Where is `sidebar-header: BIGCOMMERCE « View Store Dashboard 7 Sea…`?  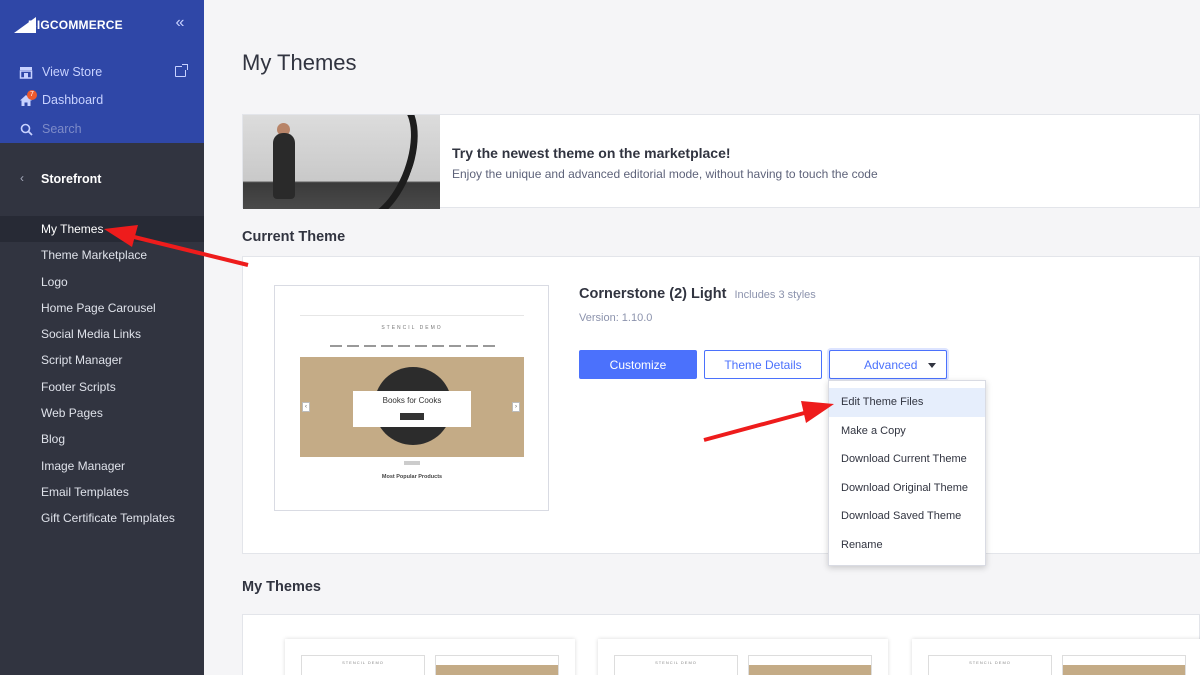
sidebar-header: BIGCOMMERCE « View Store Dashboard 7 Sea… is located at coordinates (102, 71).